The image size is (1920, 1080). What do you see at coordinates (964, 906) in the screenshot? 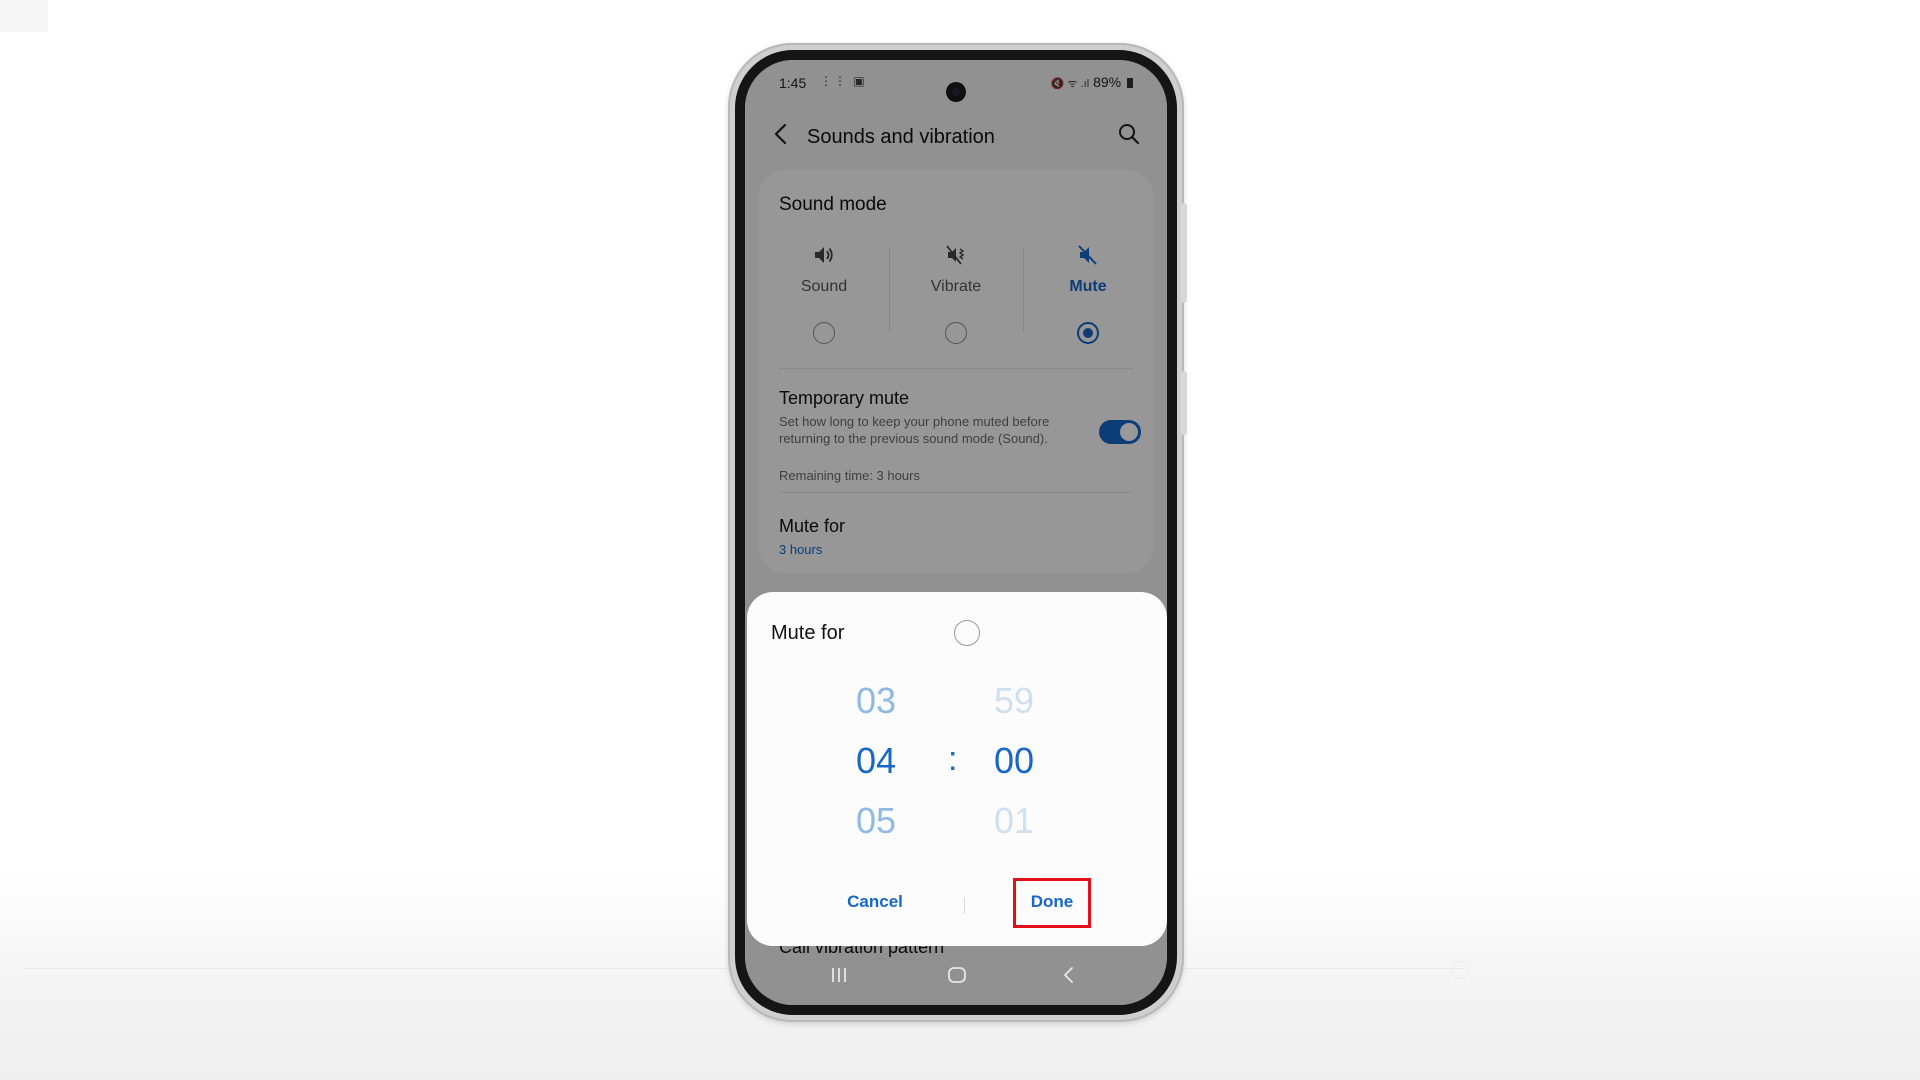
I see `button-divider` at bounding box center [964, 906].